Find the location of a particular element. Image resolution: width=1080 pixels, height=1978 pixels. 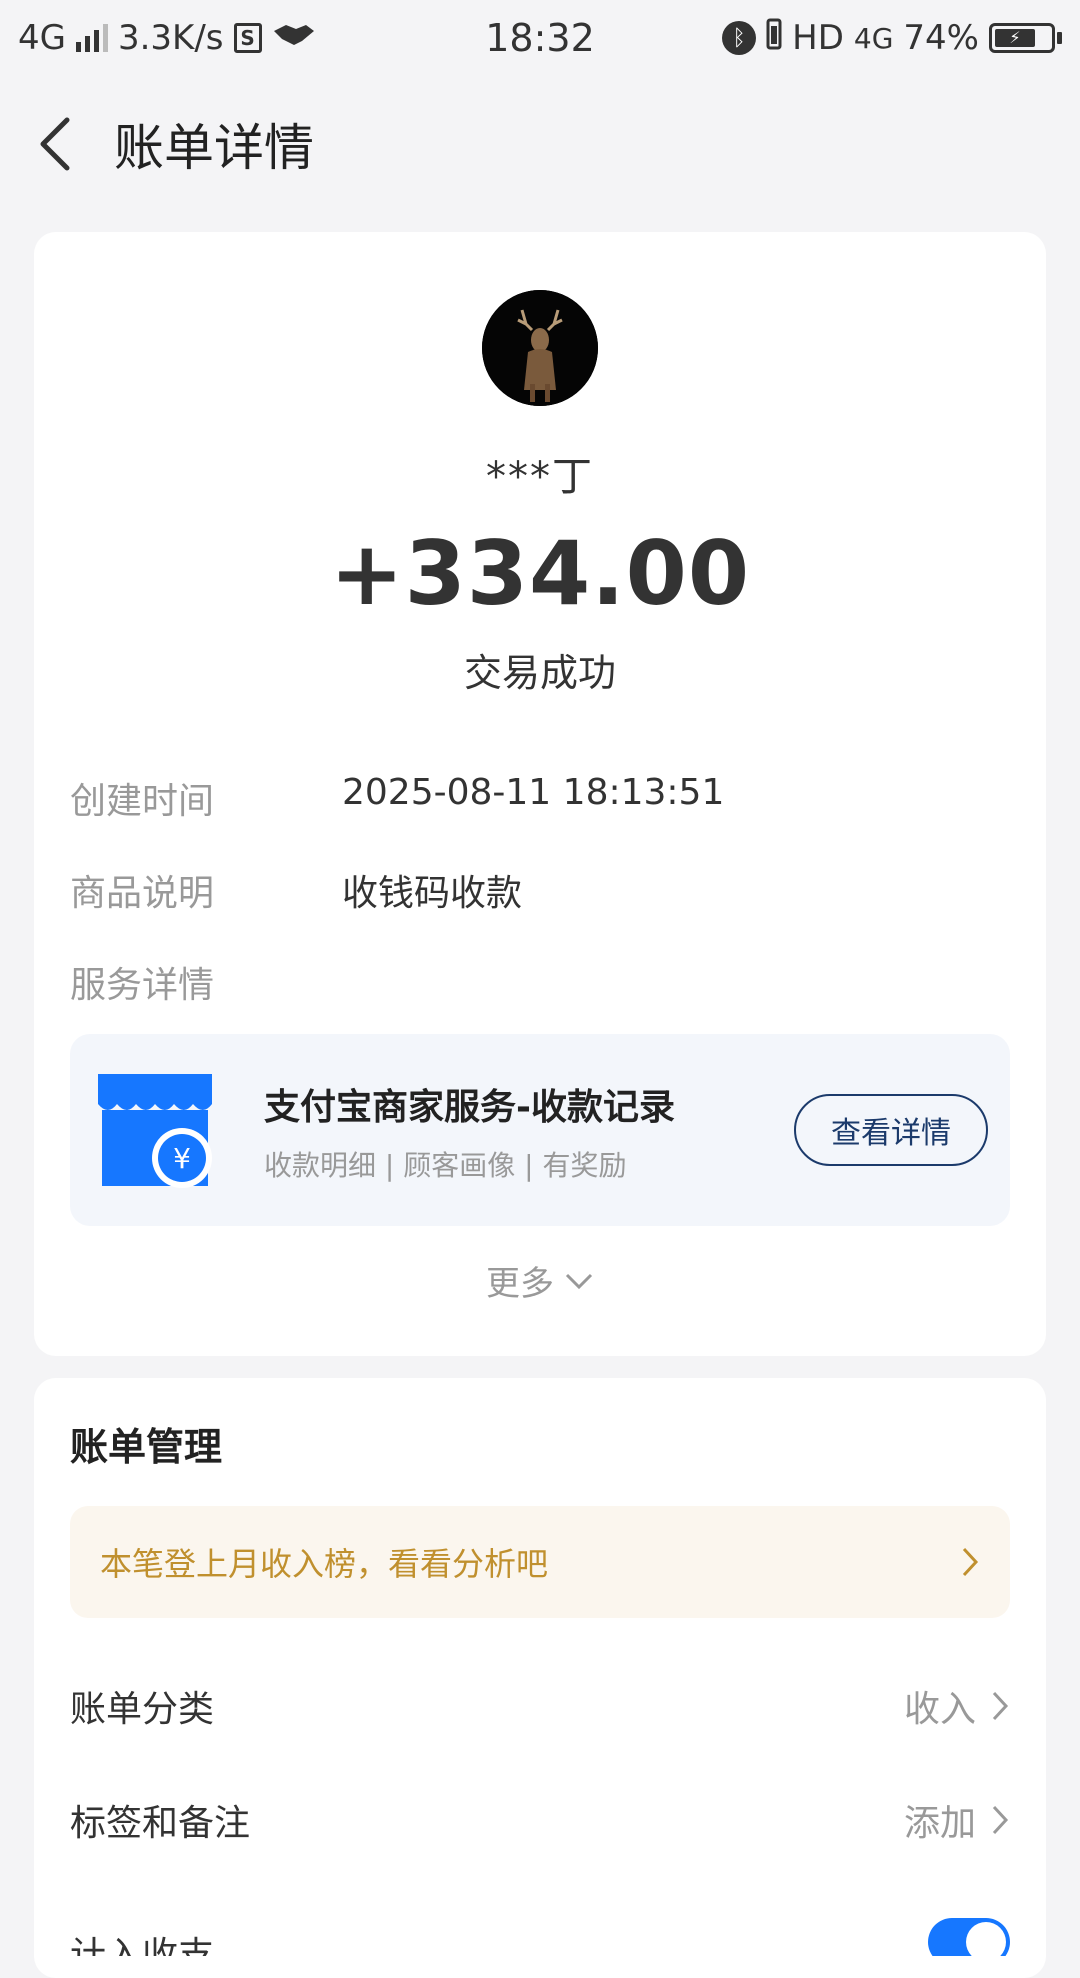

row-value: 添加 is located at coordinates (939, 1823).